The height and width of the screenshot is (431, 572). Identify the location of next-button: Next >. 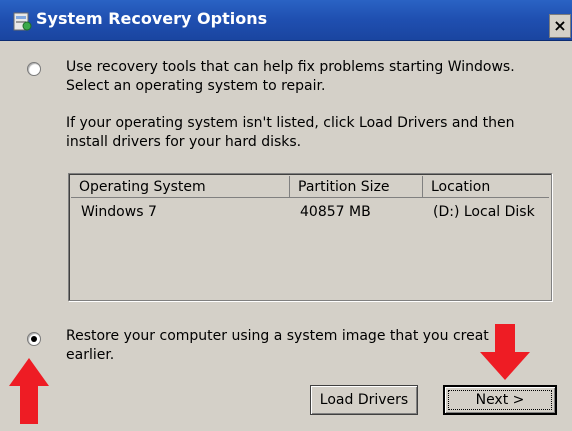
(500, 400).